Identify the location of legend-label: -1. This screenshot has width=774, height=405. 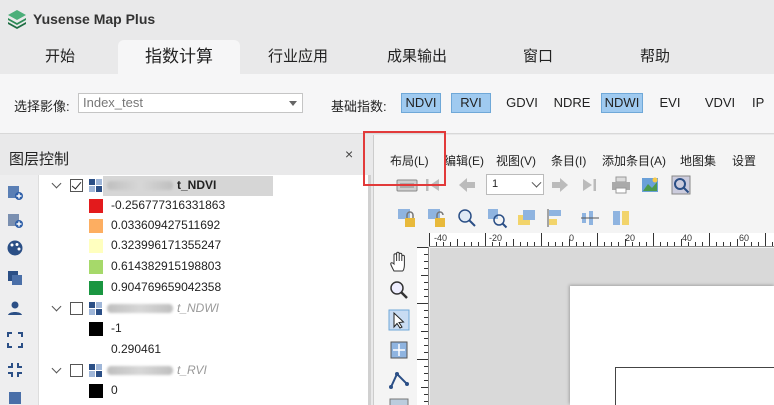
(116, 328).